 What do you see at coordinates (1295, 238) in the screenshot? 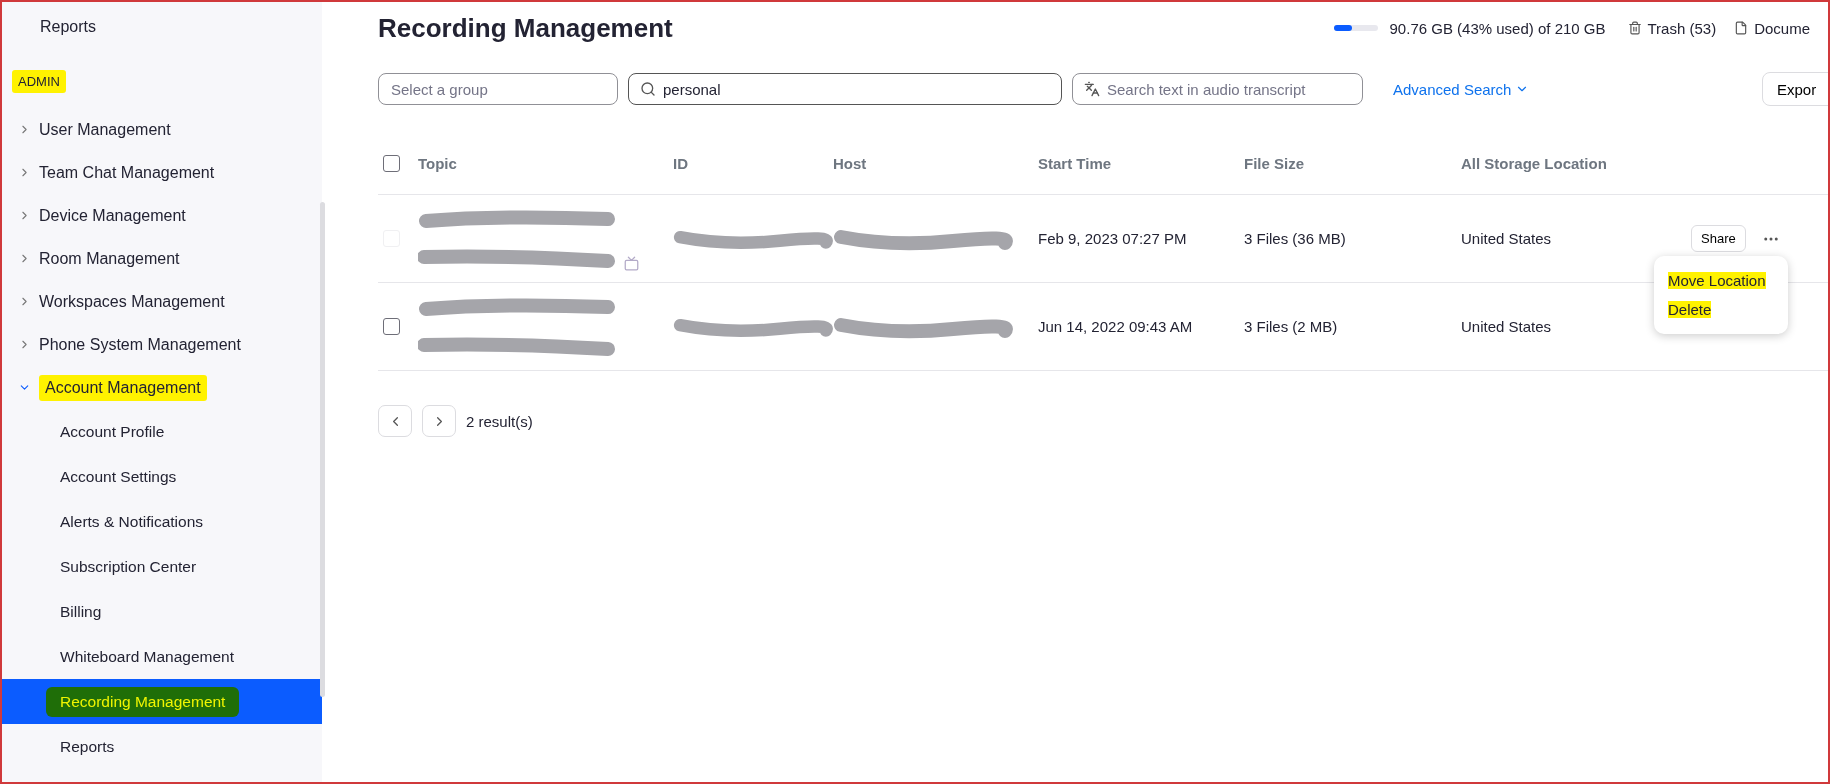
I see `table-cell-text: 3 Files (36 MB)` at bounding box center [1295, 238].